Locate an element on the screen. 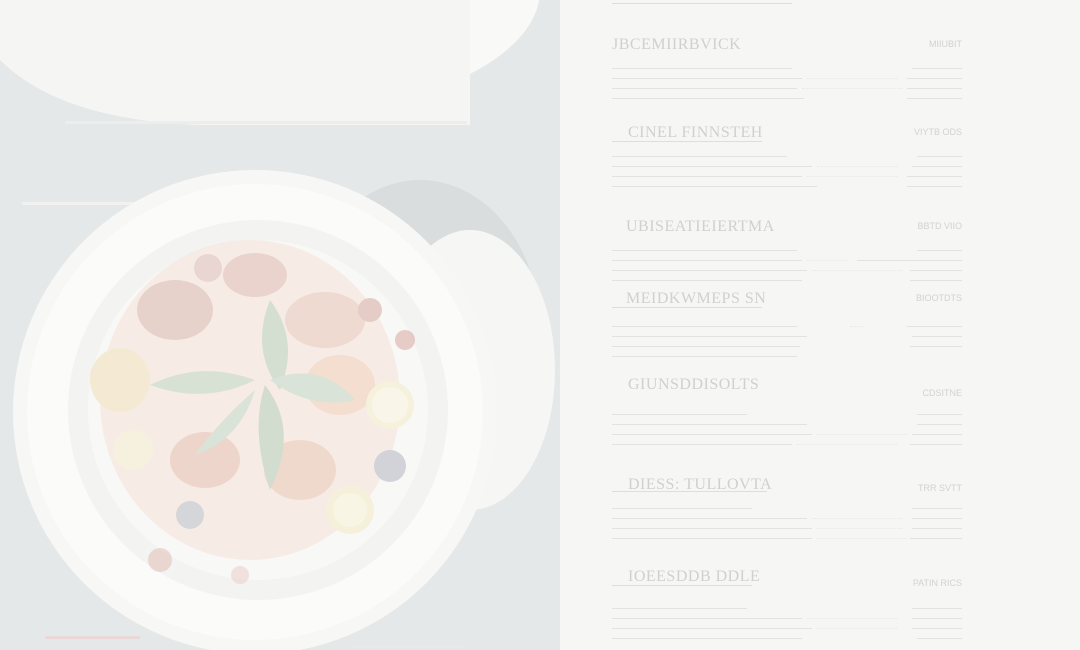 The width and height of the screenshot is (1080, 650). section-title: IOEESDDB DDLE is located at coordinates (694, 576).